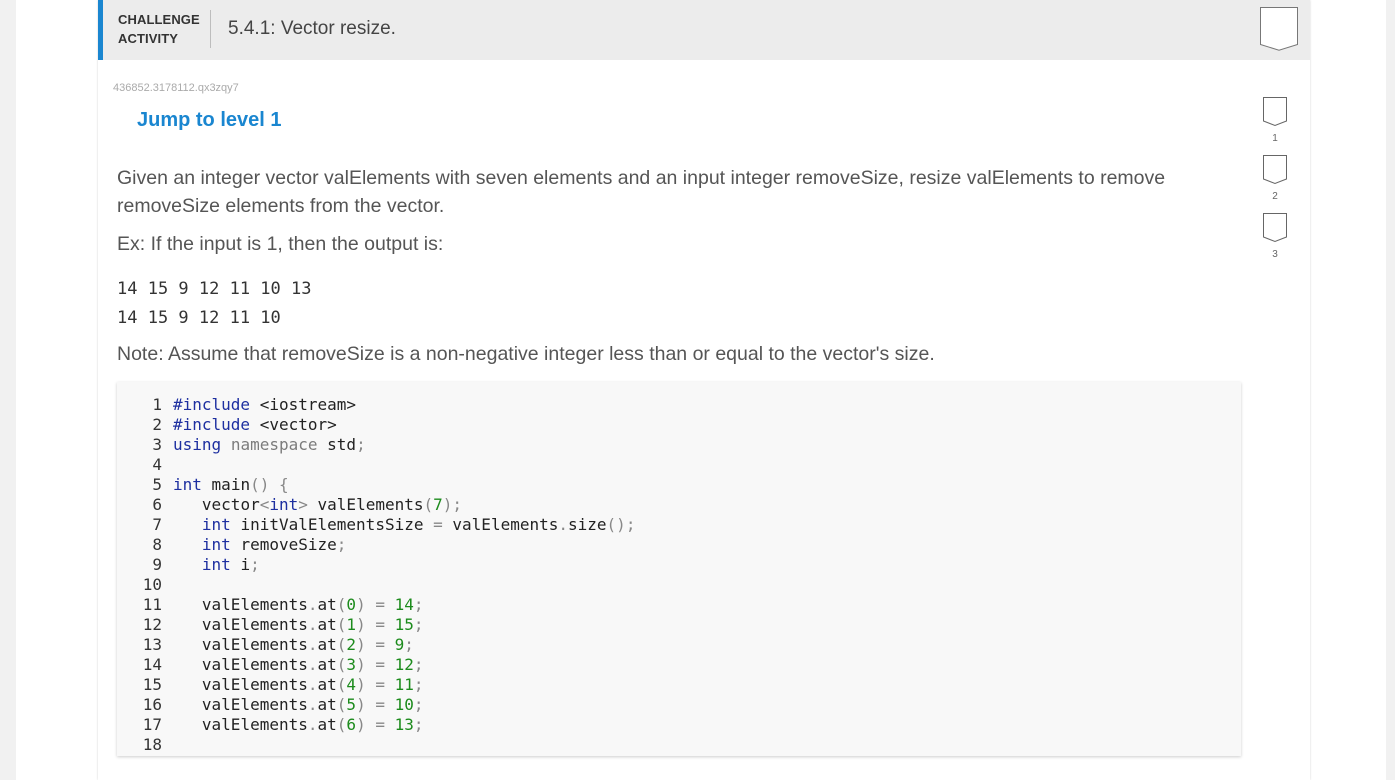 The width and height of the screenshot is (1395, 780). Describe the element at coordinates (152, 624) in the screenshot. I see `line-number: 12` at that location.